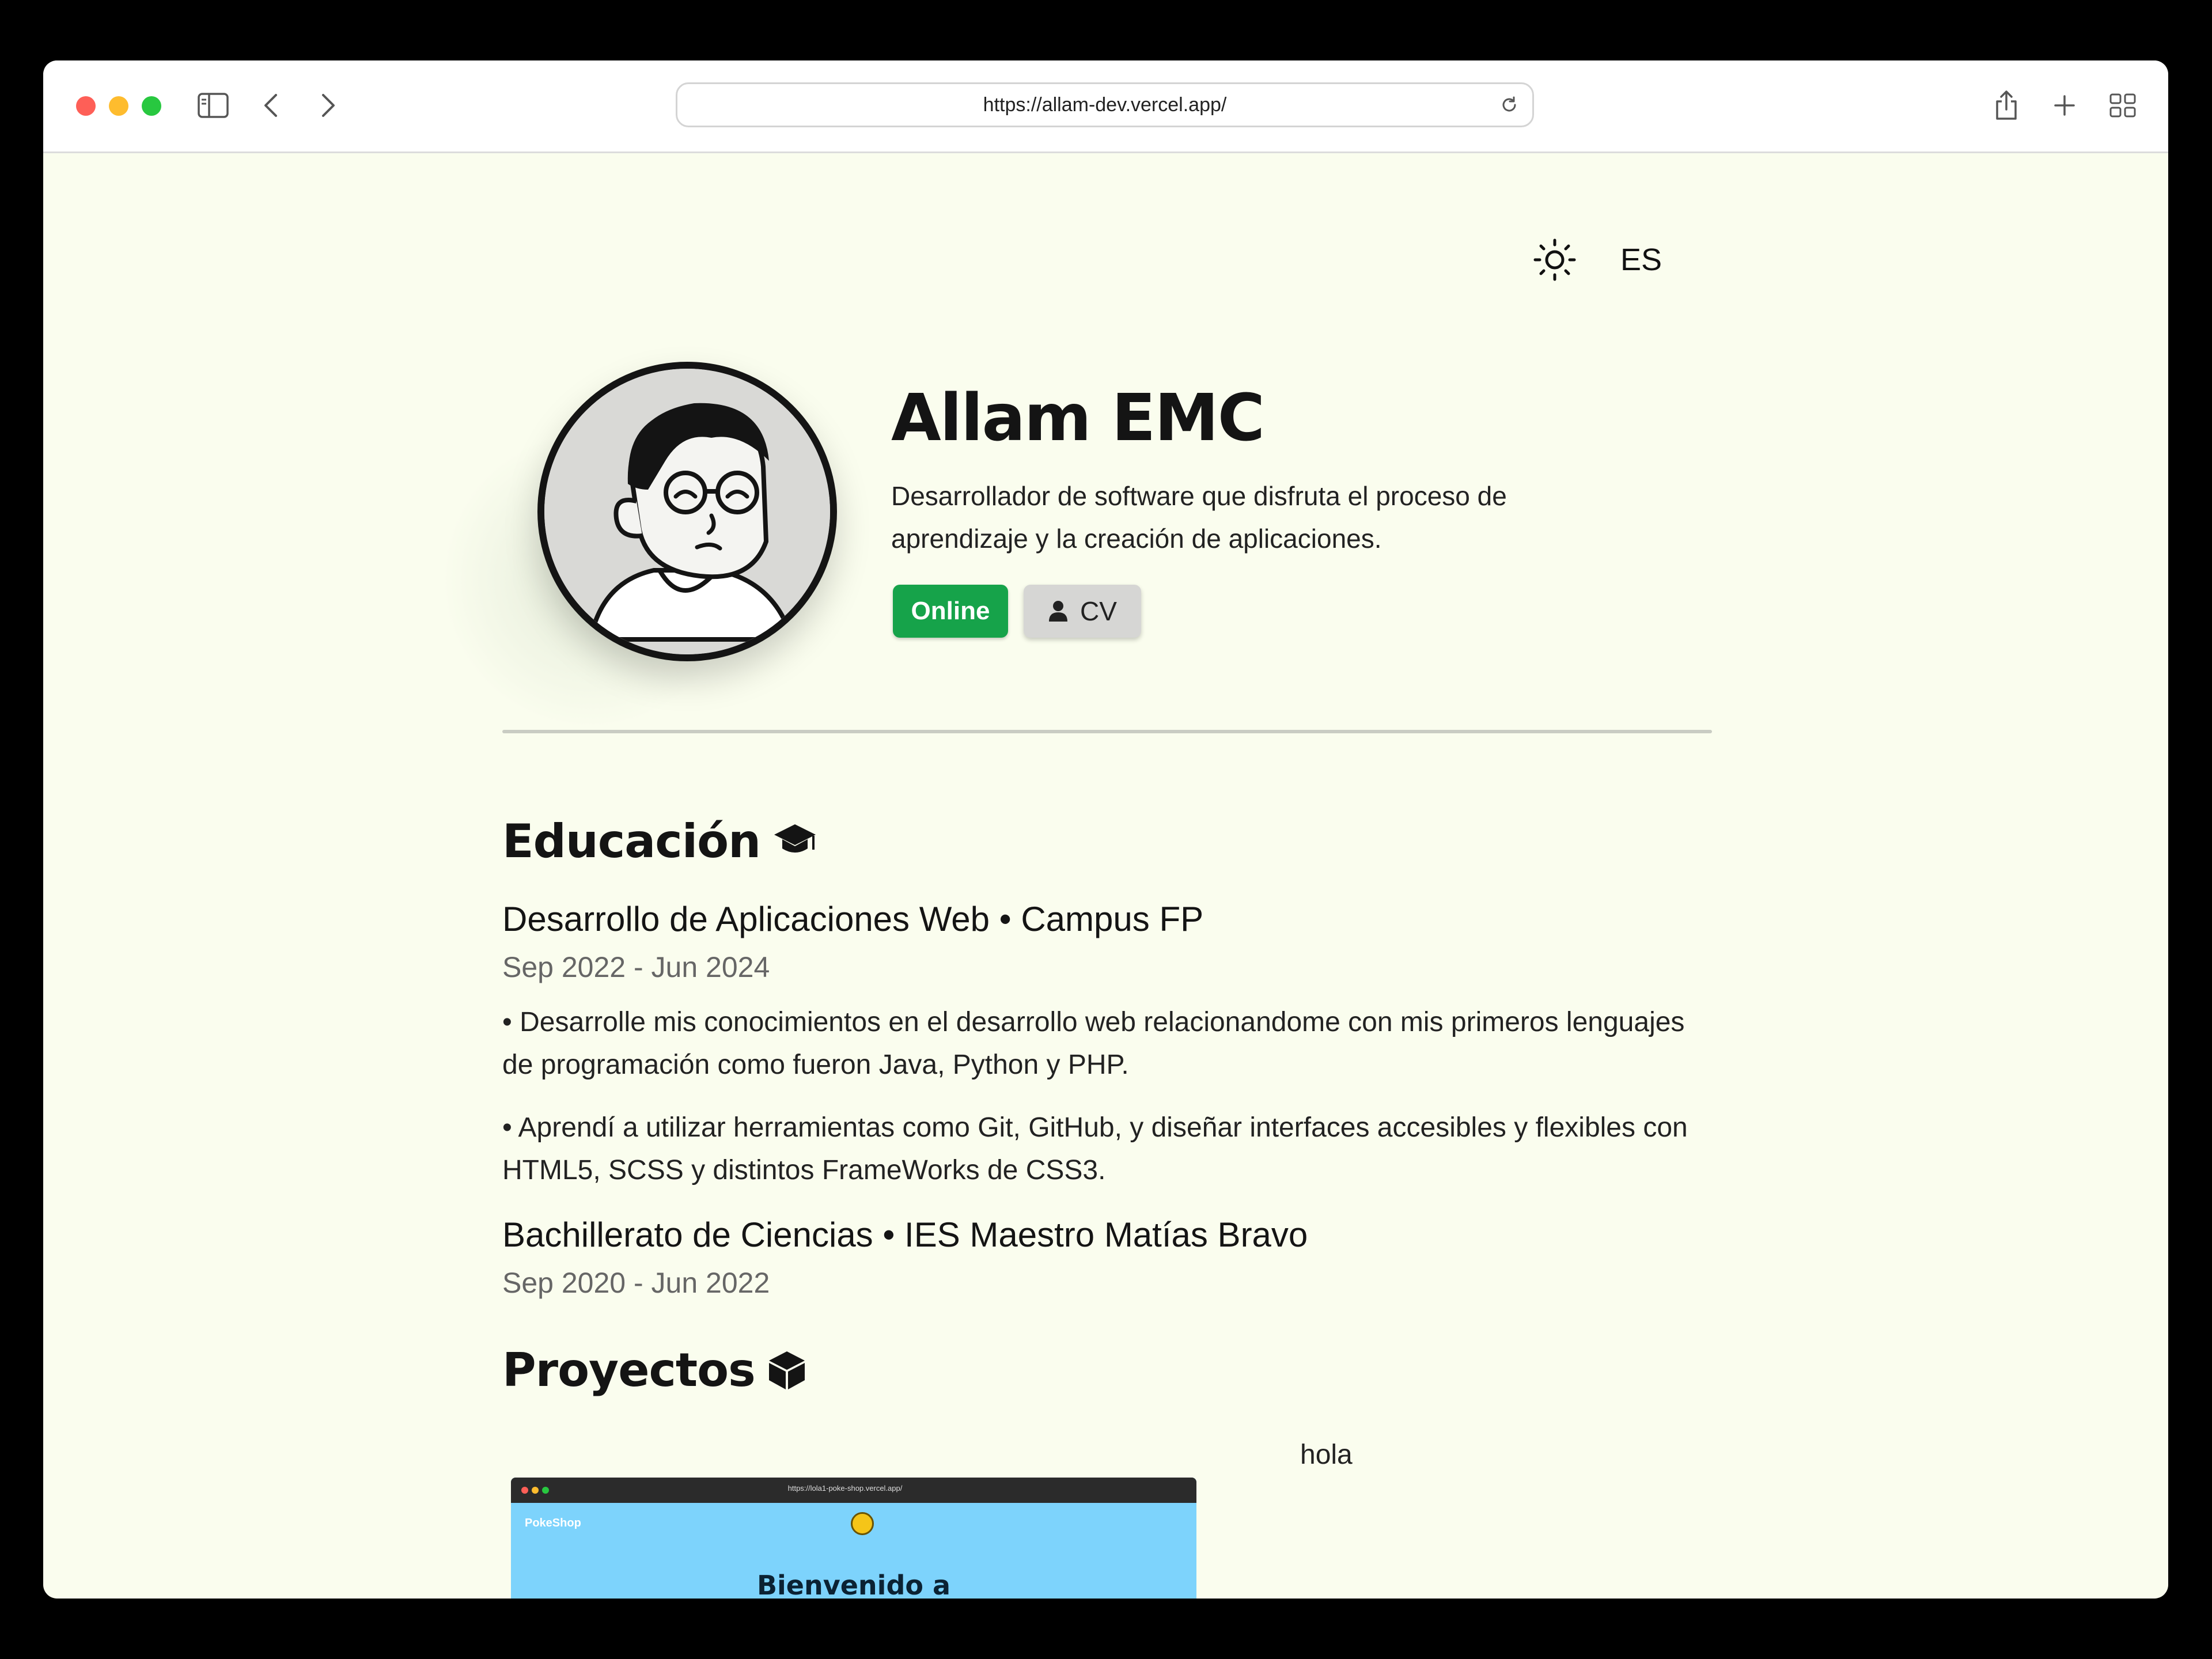 The width and height of the screenshot is (2212, 1659). I want to click on screenshot-browser-bar: https://lola1-poke-shop.vercel.app/, so click(853, 1490).